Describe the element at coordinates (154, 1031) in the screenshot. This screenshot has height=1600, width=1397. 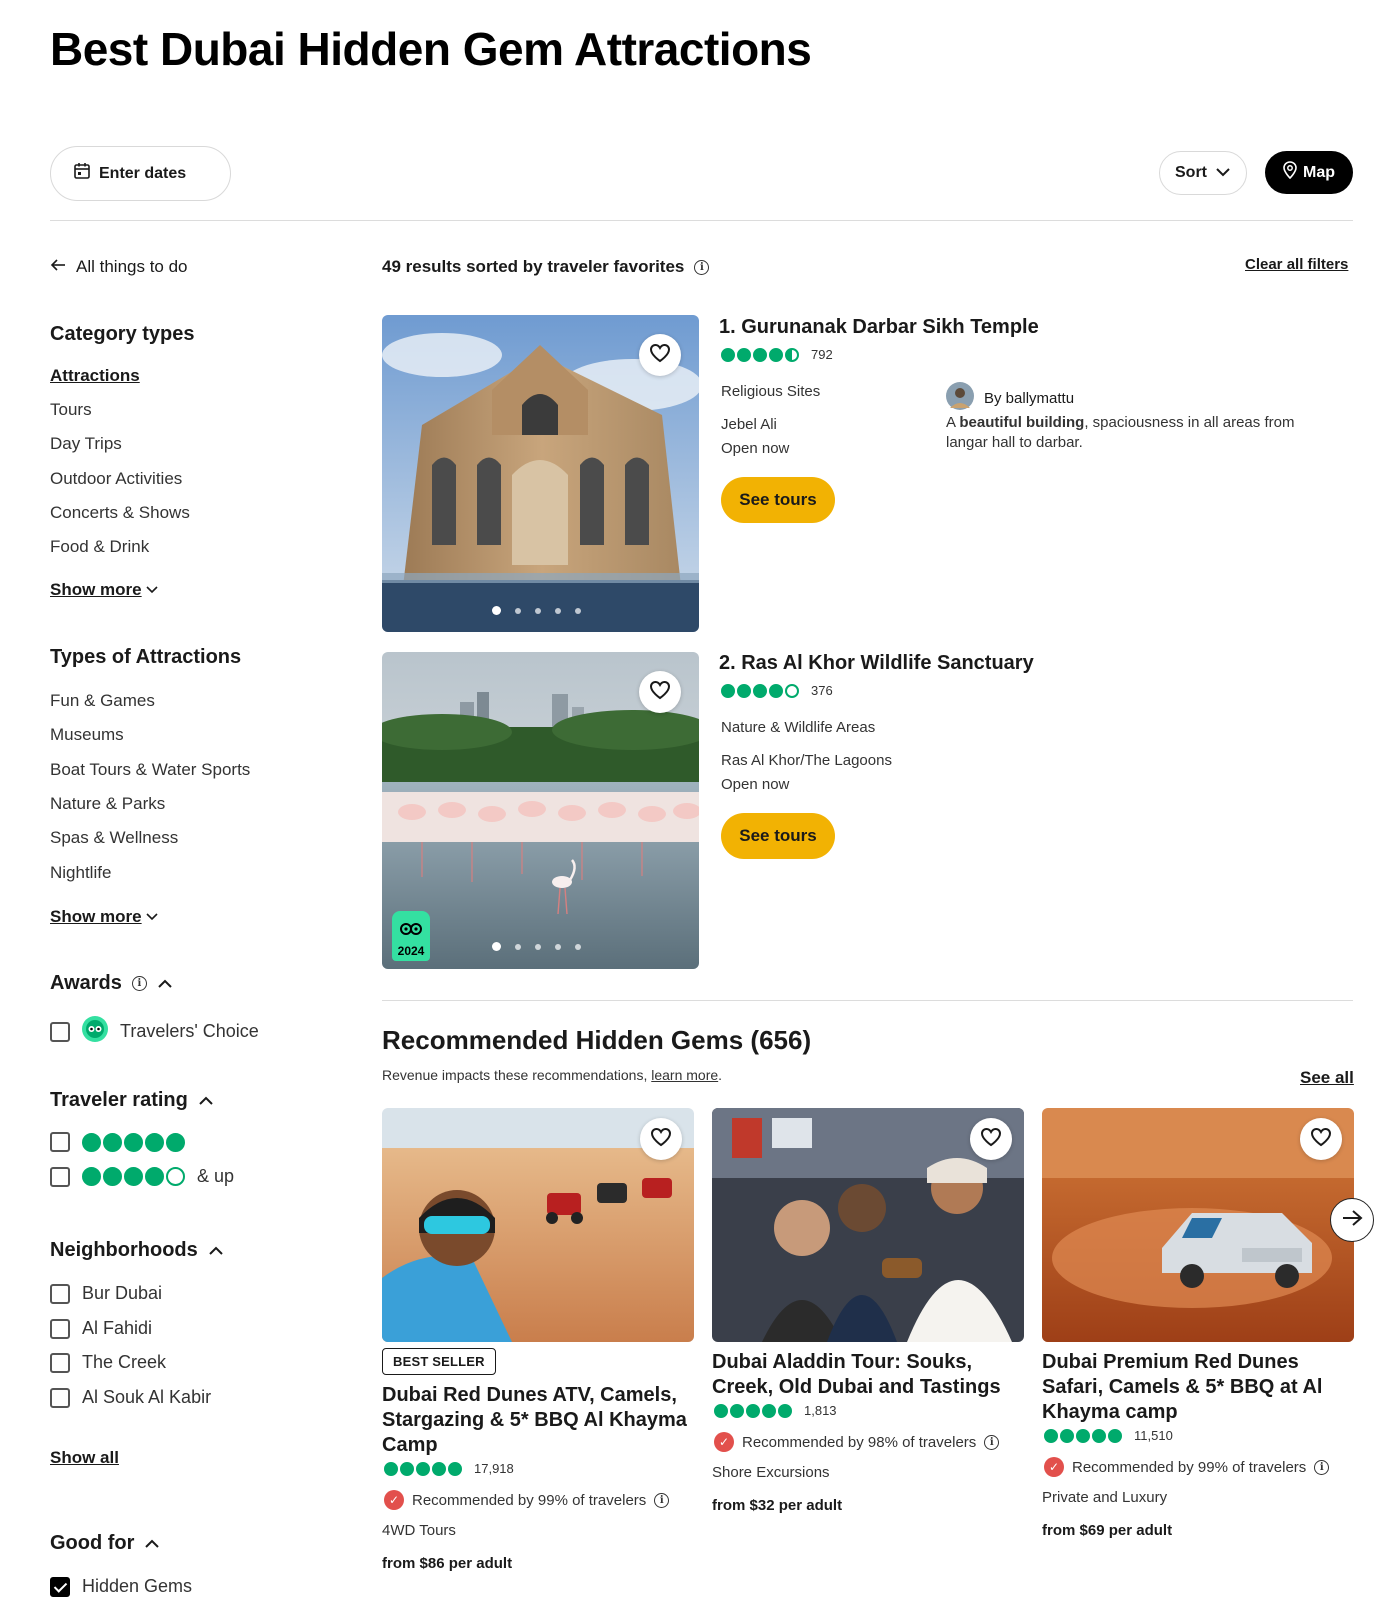
I see `awards-travelers-choice-option: Travelers' Choice` at that location.